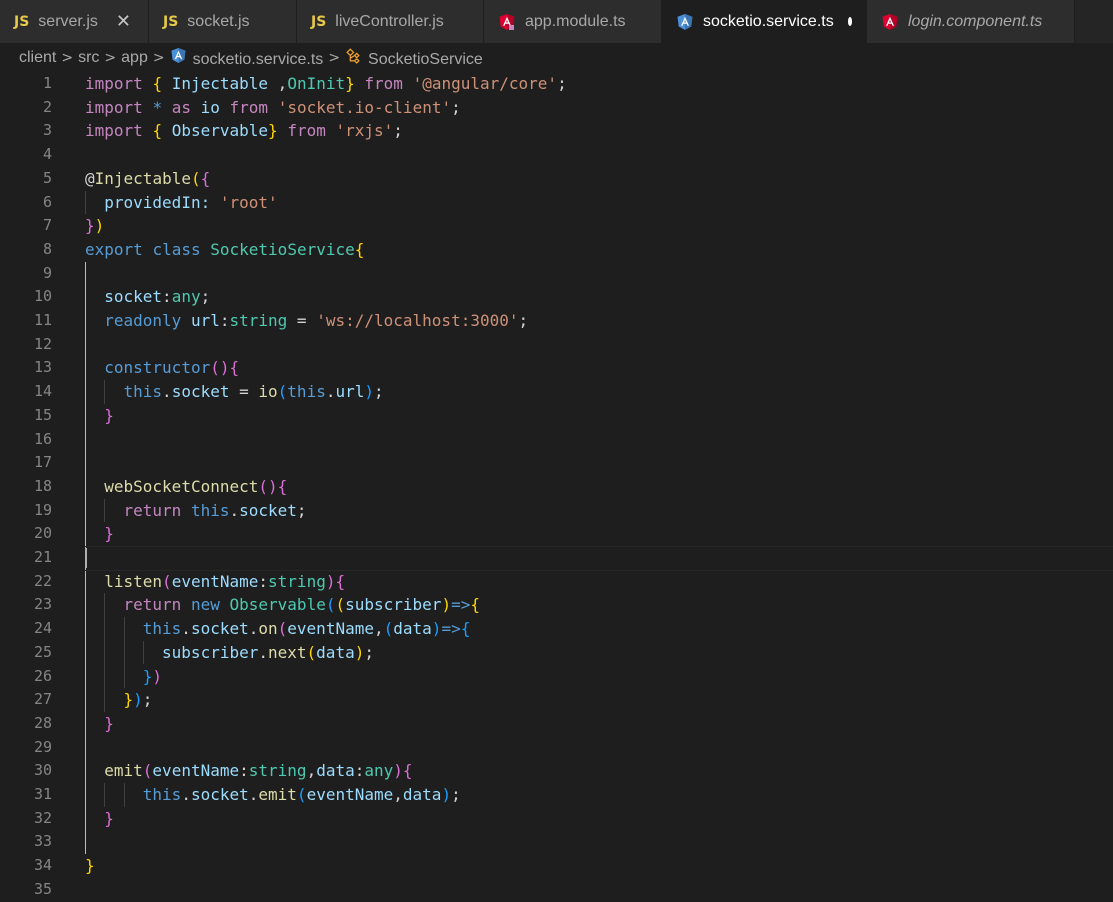  What do you see at coordinates (220, 368) in the screenshot?
I see `code-token: ()` at bounding box center [220, 368].